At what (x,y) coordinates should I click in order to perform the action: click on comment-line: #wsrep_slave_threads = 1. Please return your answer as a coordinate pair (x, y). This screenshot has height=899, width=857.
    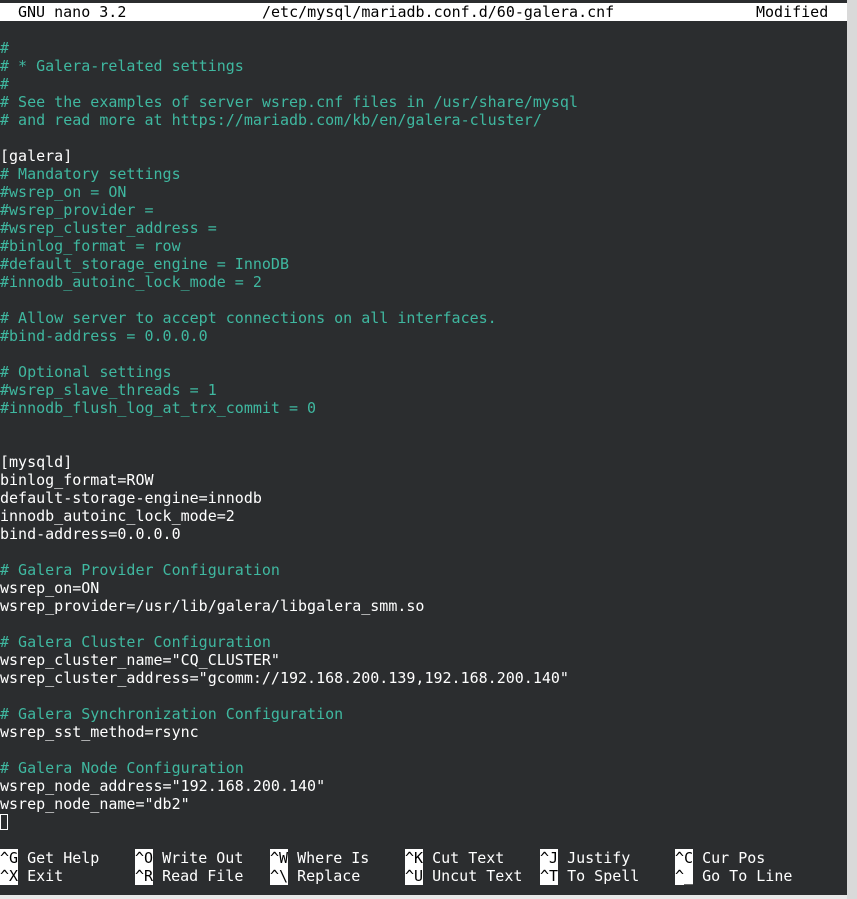
    Looking at the image, I should click on (423, 390).